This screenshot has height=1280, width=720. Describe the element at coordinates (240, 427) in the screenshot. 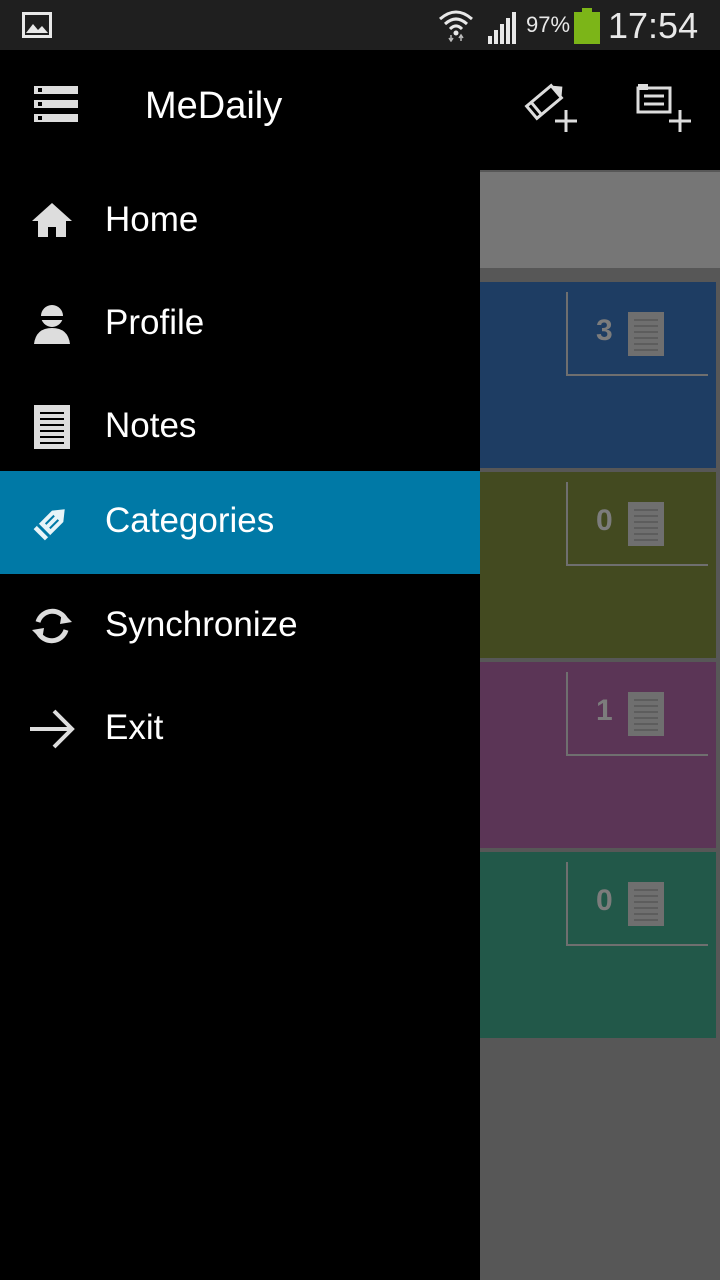

I see `nav-item-notes: Notes` at that location.